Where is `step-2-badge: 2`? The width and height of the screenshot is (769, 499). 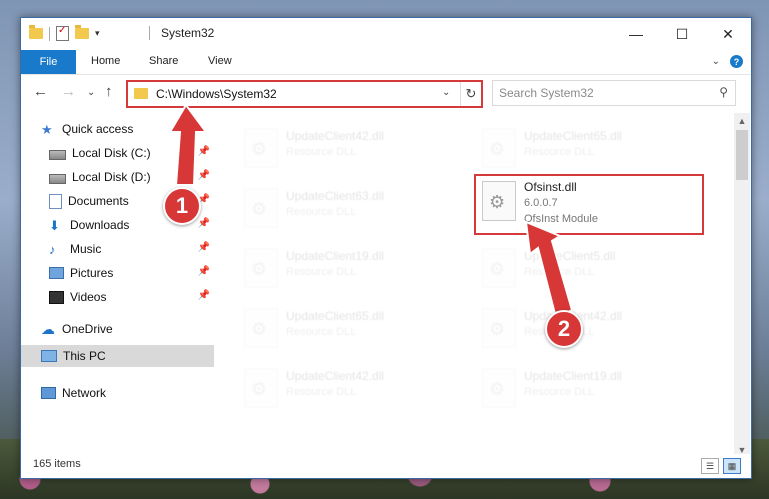
step-2-badge: 2 is located at coordinates (564, 329).